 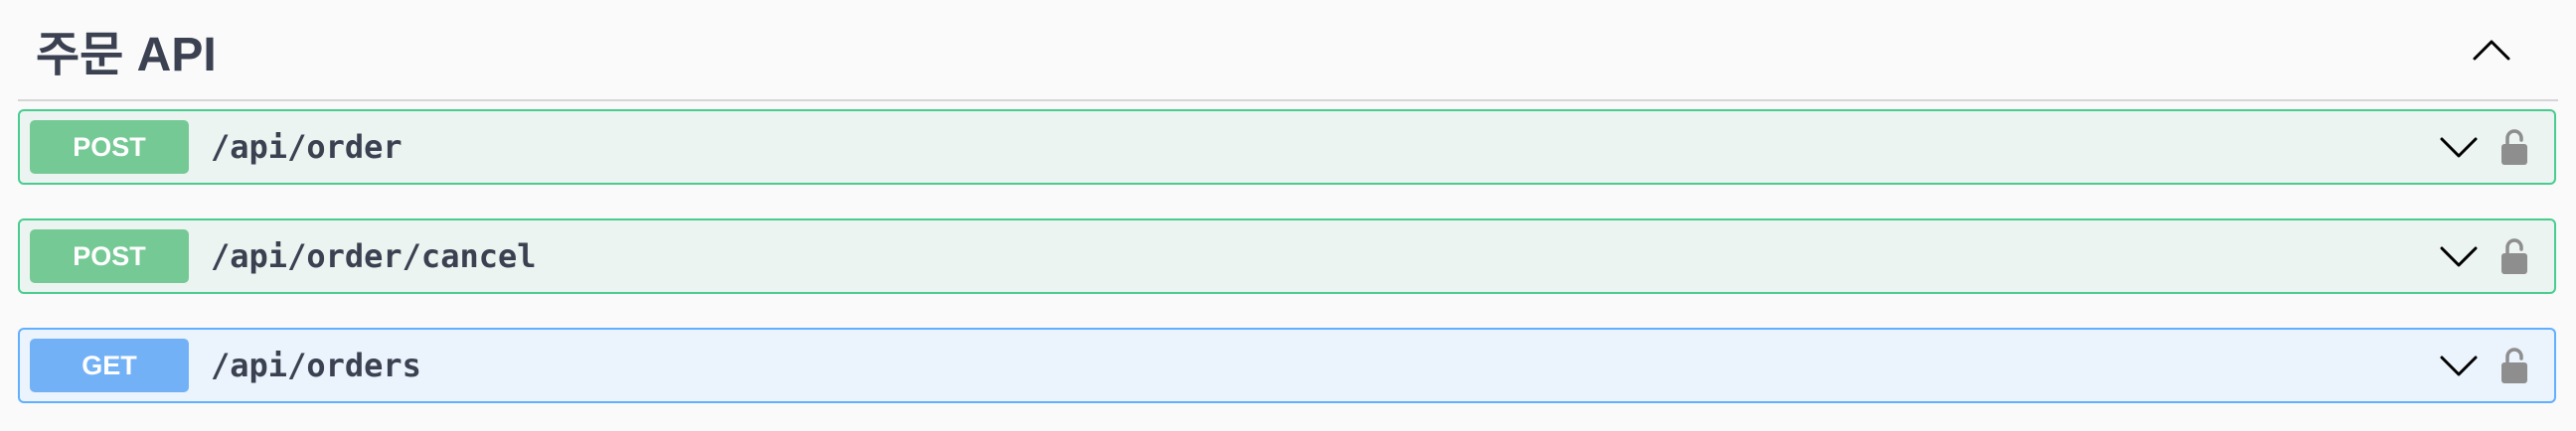 What do you see at coordinates (126, 55) in the screenshot?
I see `tag-title: 주문 API` at bounding box center [126, 55].